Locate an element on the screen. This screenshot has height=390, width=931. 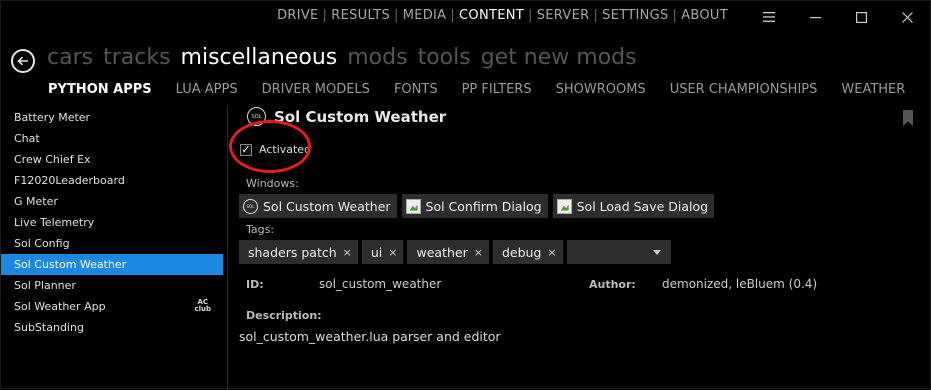
list-item: Live Telemetry is located at coordinates (112, 222).